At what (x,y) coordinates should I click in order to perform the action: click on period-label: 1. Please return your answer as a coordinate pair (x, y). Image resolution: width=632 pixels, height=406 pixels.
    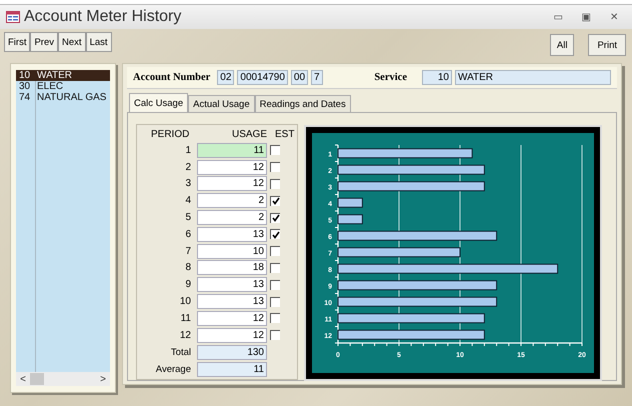
    Looking at the image, I should click on (187, 150).